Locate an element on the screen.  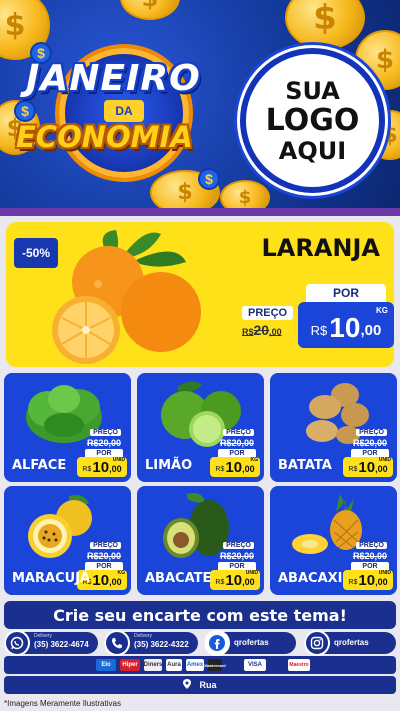
payment-diners: Diners is located at coordinates (153, 665).